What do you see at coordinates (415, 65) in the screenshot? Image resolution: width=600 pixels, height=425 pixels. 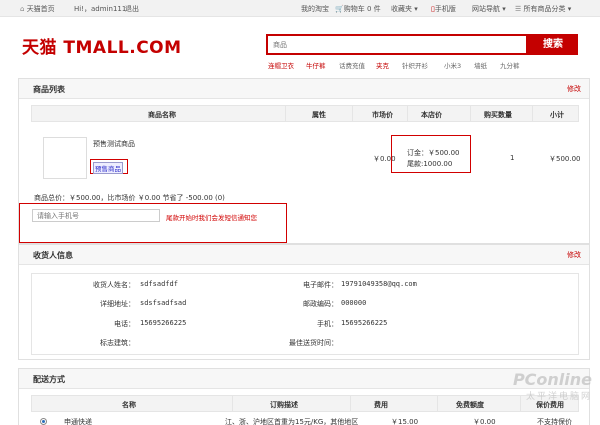 I see `hot-keyword: 针织开衫` at bounding box center [415, 65].